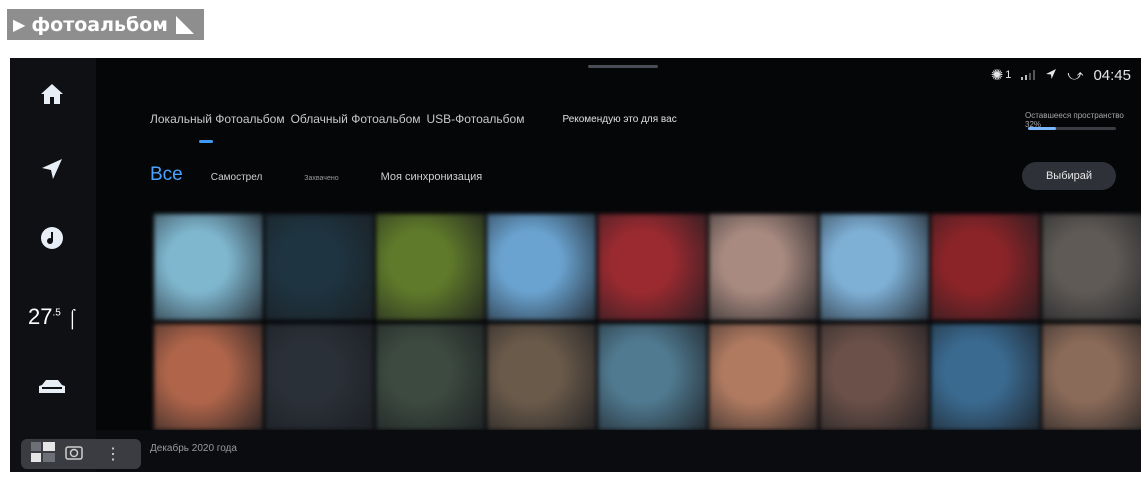 The width and height of the screenshot is (1141, 481). What do you see at coordinates (40, 316) in the screenshot?
I see `temperature-value: 27` at bounding box center [40, 316].